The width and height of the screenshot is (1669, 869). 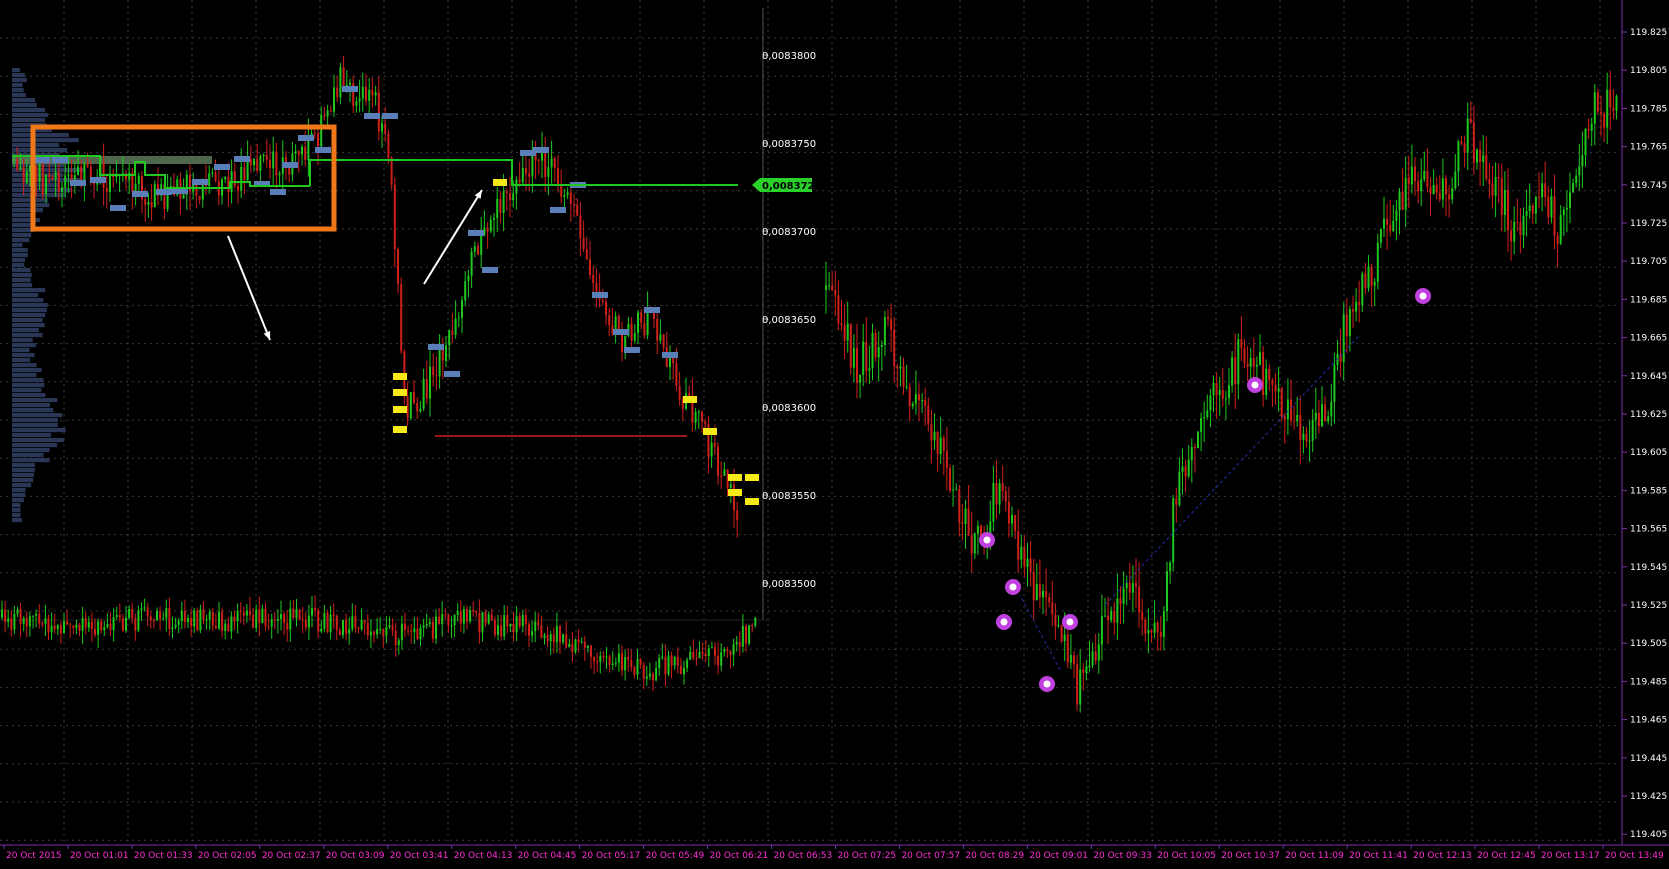 What do you see at coordinates (249, 288) in the screenshot?
I see `down-arrow` at bounding box center [249, 288].